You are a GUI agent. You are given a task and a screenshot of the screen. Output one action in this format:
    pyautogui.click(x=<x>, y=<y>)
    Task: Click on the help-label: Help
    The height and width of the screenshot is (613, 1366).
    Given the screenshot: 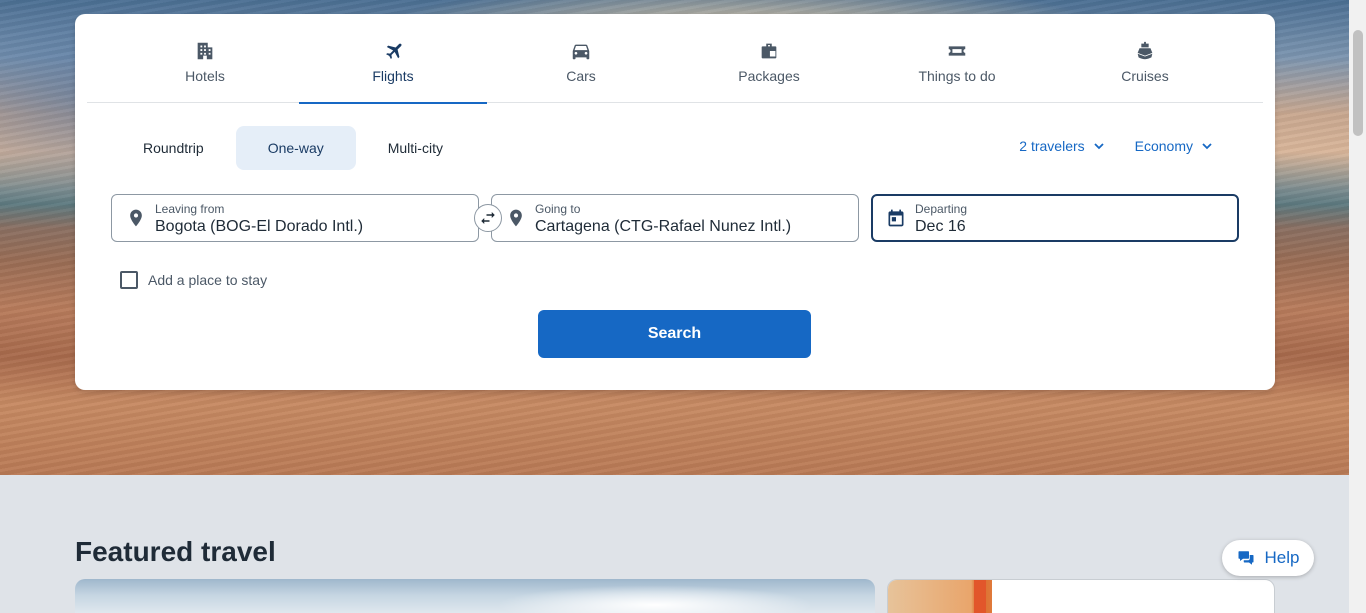 What is the action you would take?
    pyautogui.click(x=1282, y=557)
    